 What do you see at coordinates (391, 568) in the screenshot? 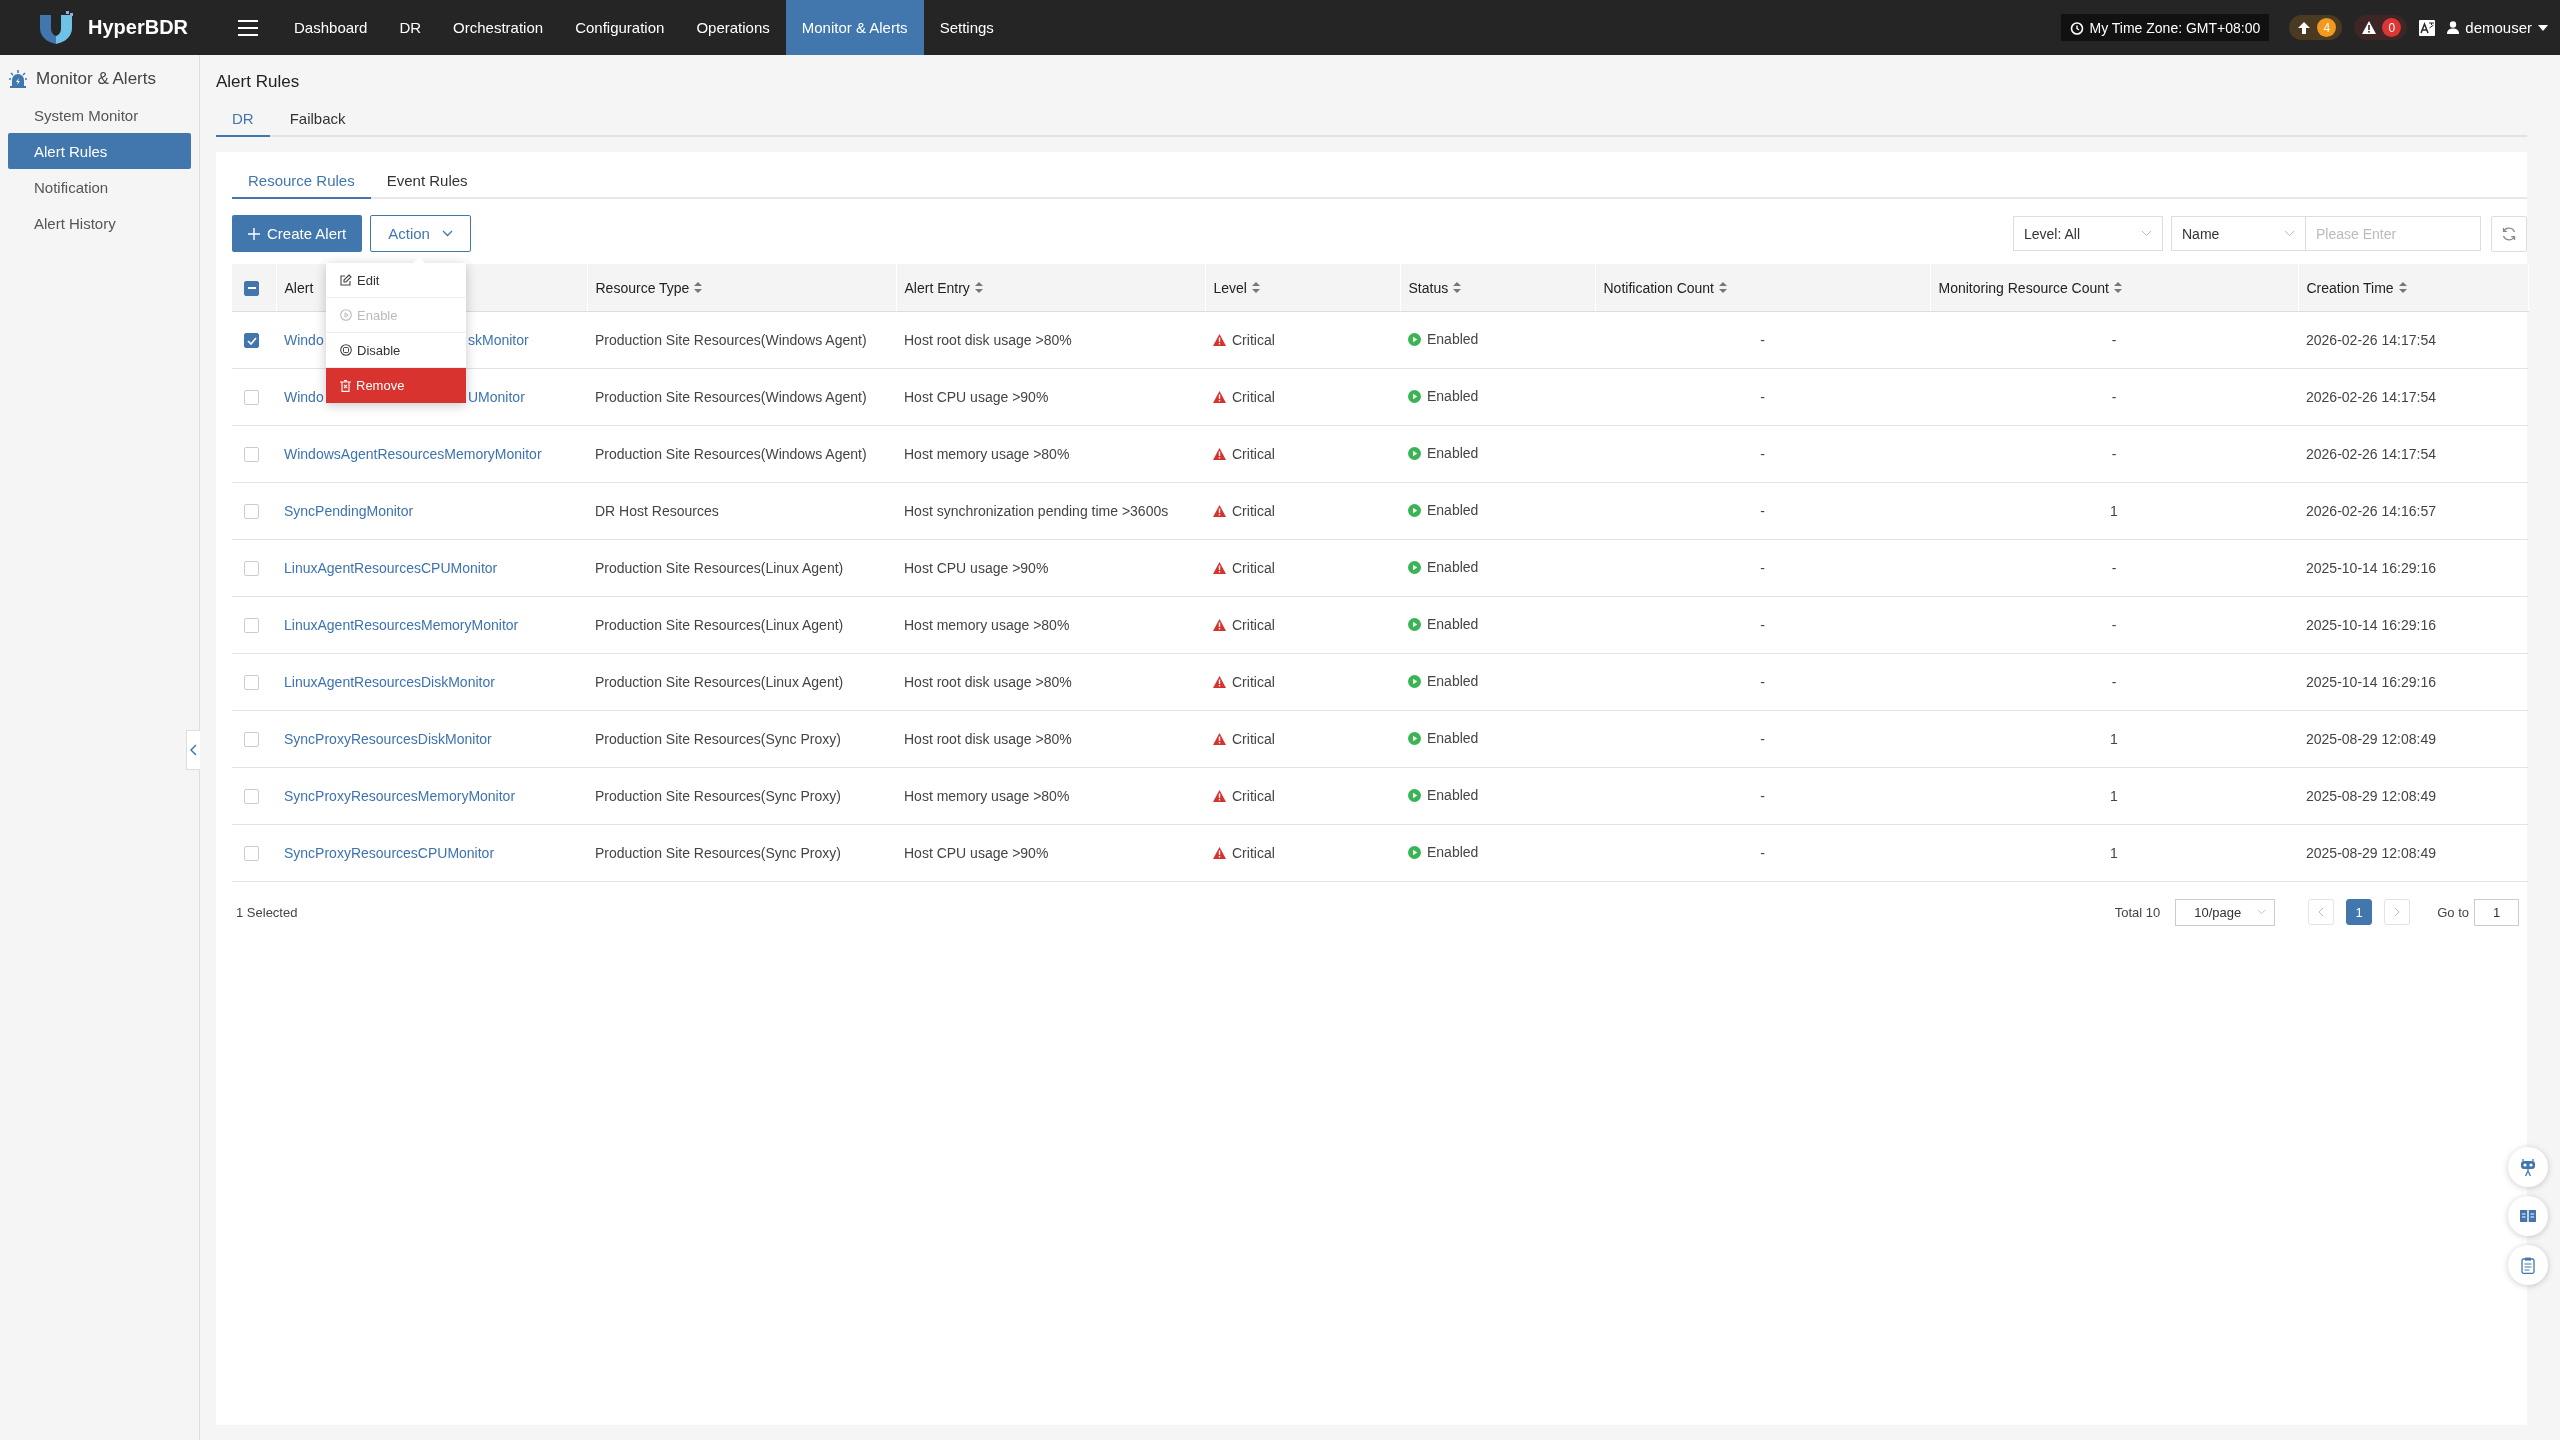
I see `rule-name-link: LinuxAgentResourcesCPUMonitor` at bounding box center [391, 568].